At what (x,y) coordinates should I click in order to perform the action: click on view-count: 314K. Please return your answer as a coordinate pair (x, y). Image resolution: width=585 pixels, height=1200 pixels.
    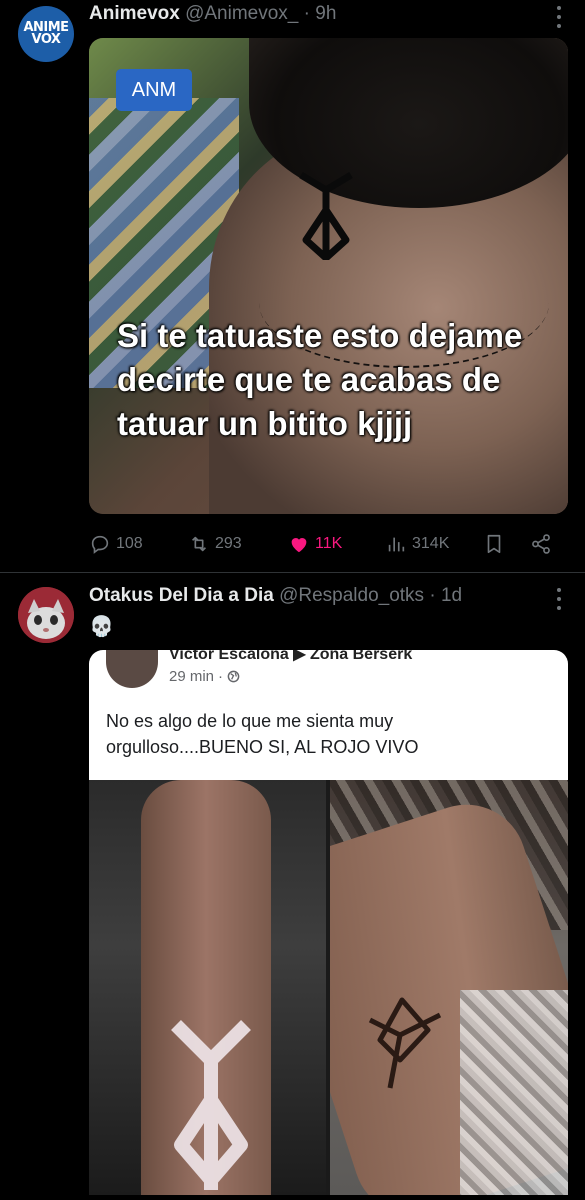
    Looking at the image, I should click on (431, 543).